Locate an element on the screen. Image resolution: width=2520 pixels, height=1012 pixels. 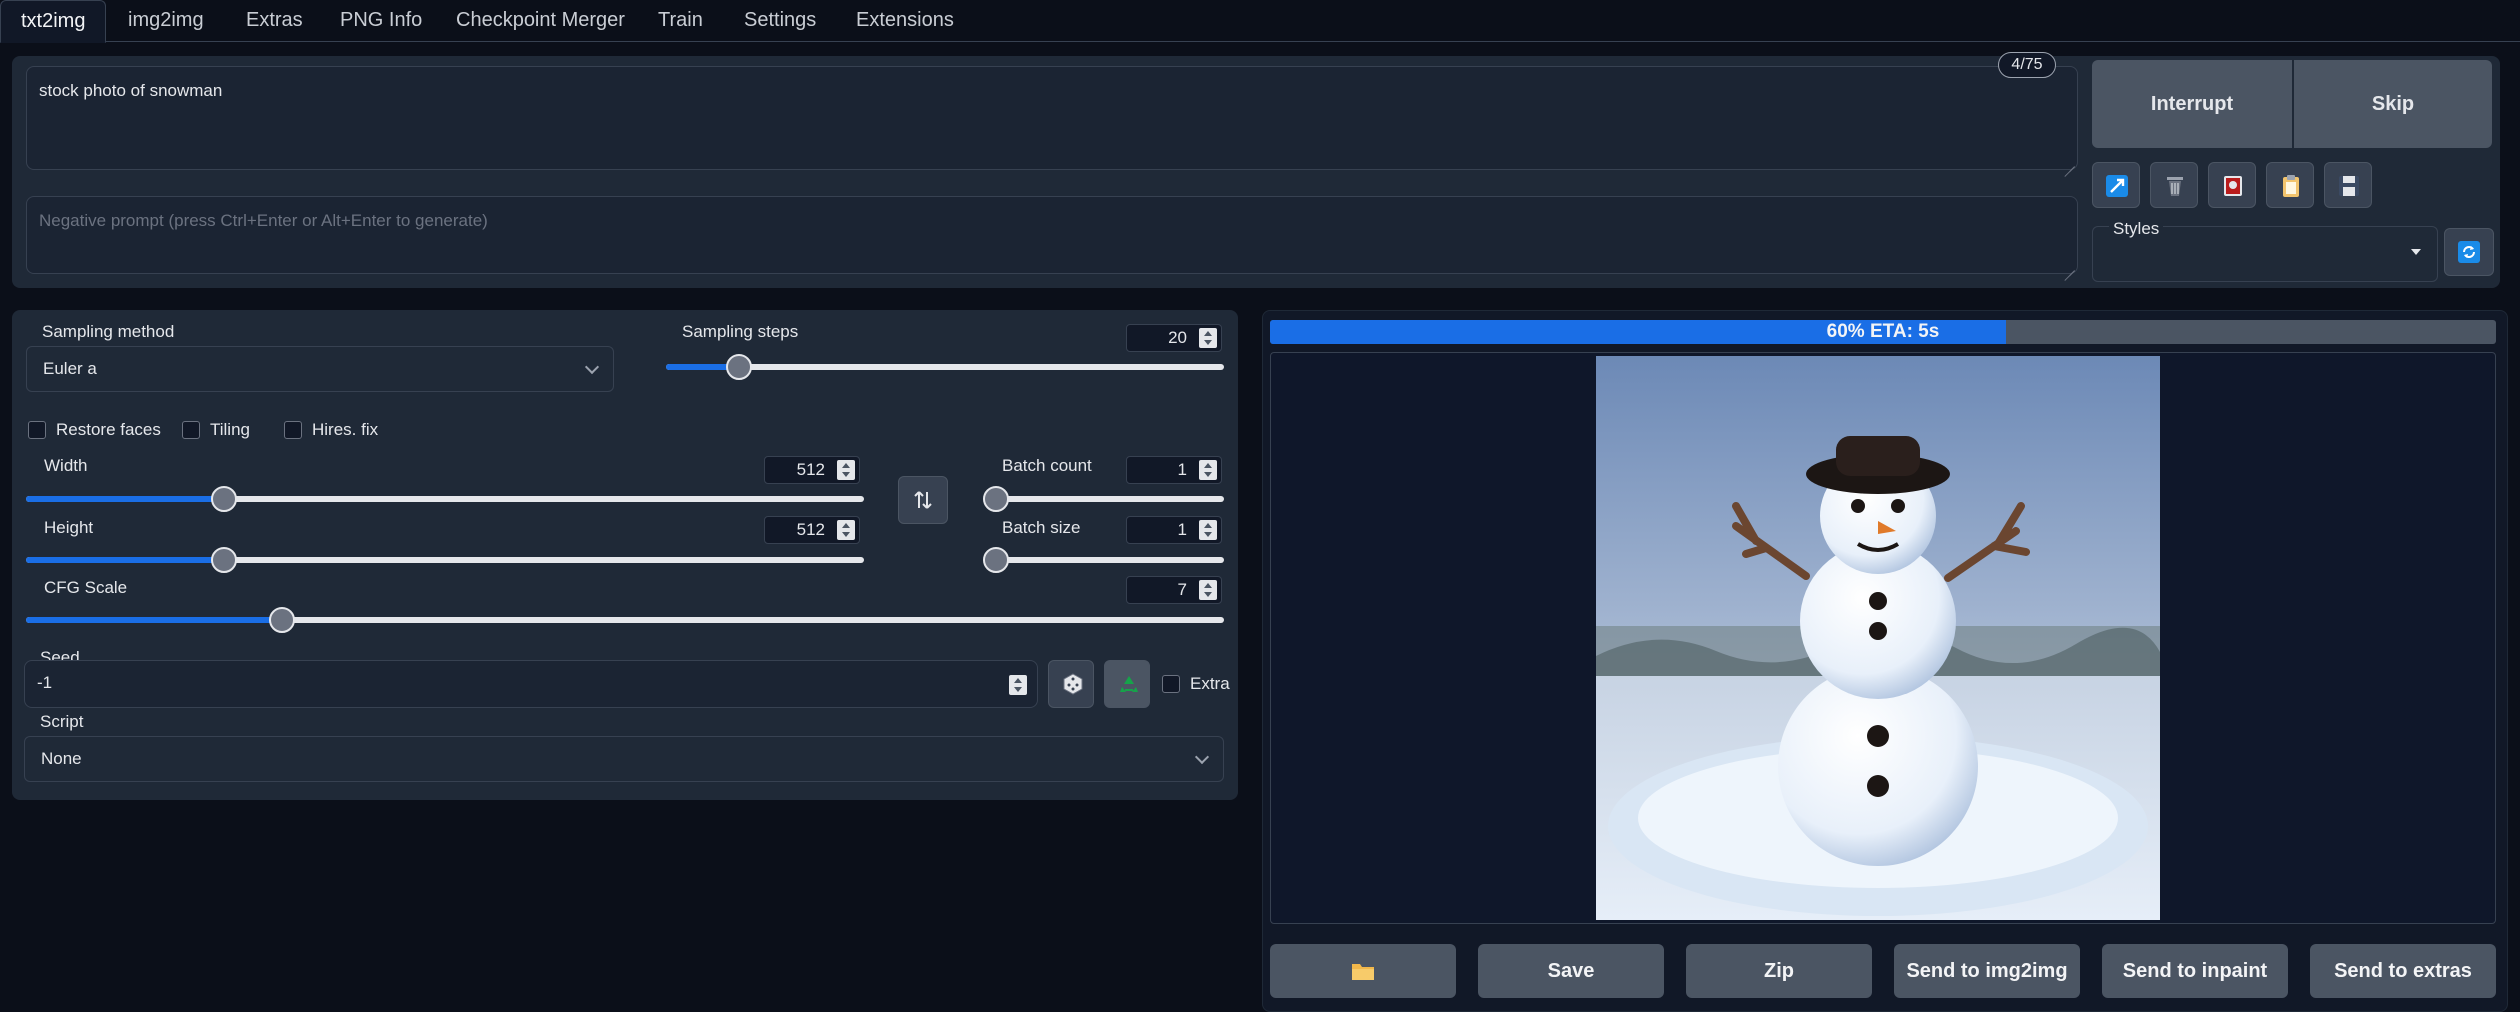
paste-icon is located at coordinates (2233, 186).